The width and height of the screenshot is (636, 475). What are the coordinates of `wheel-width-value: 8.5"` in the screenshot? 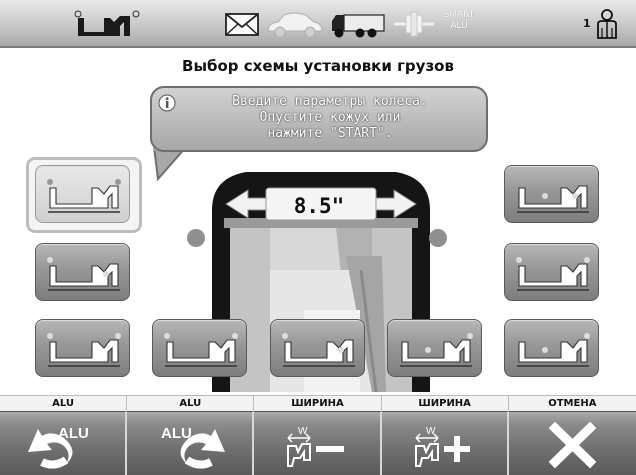 It's located at (319, 206).